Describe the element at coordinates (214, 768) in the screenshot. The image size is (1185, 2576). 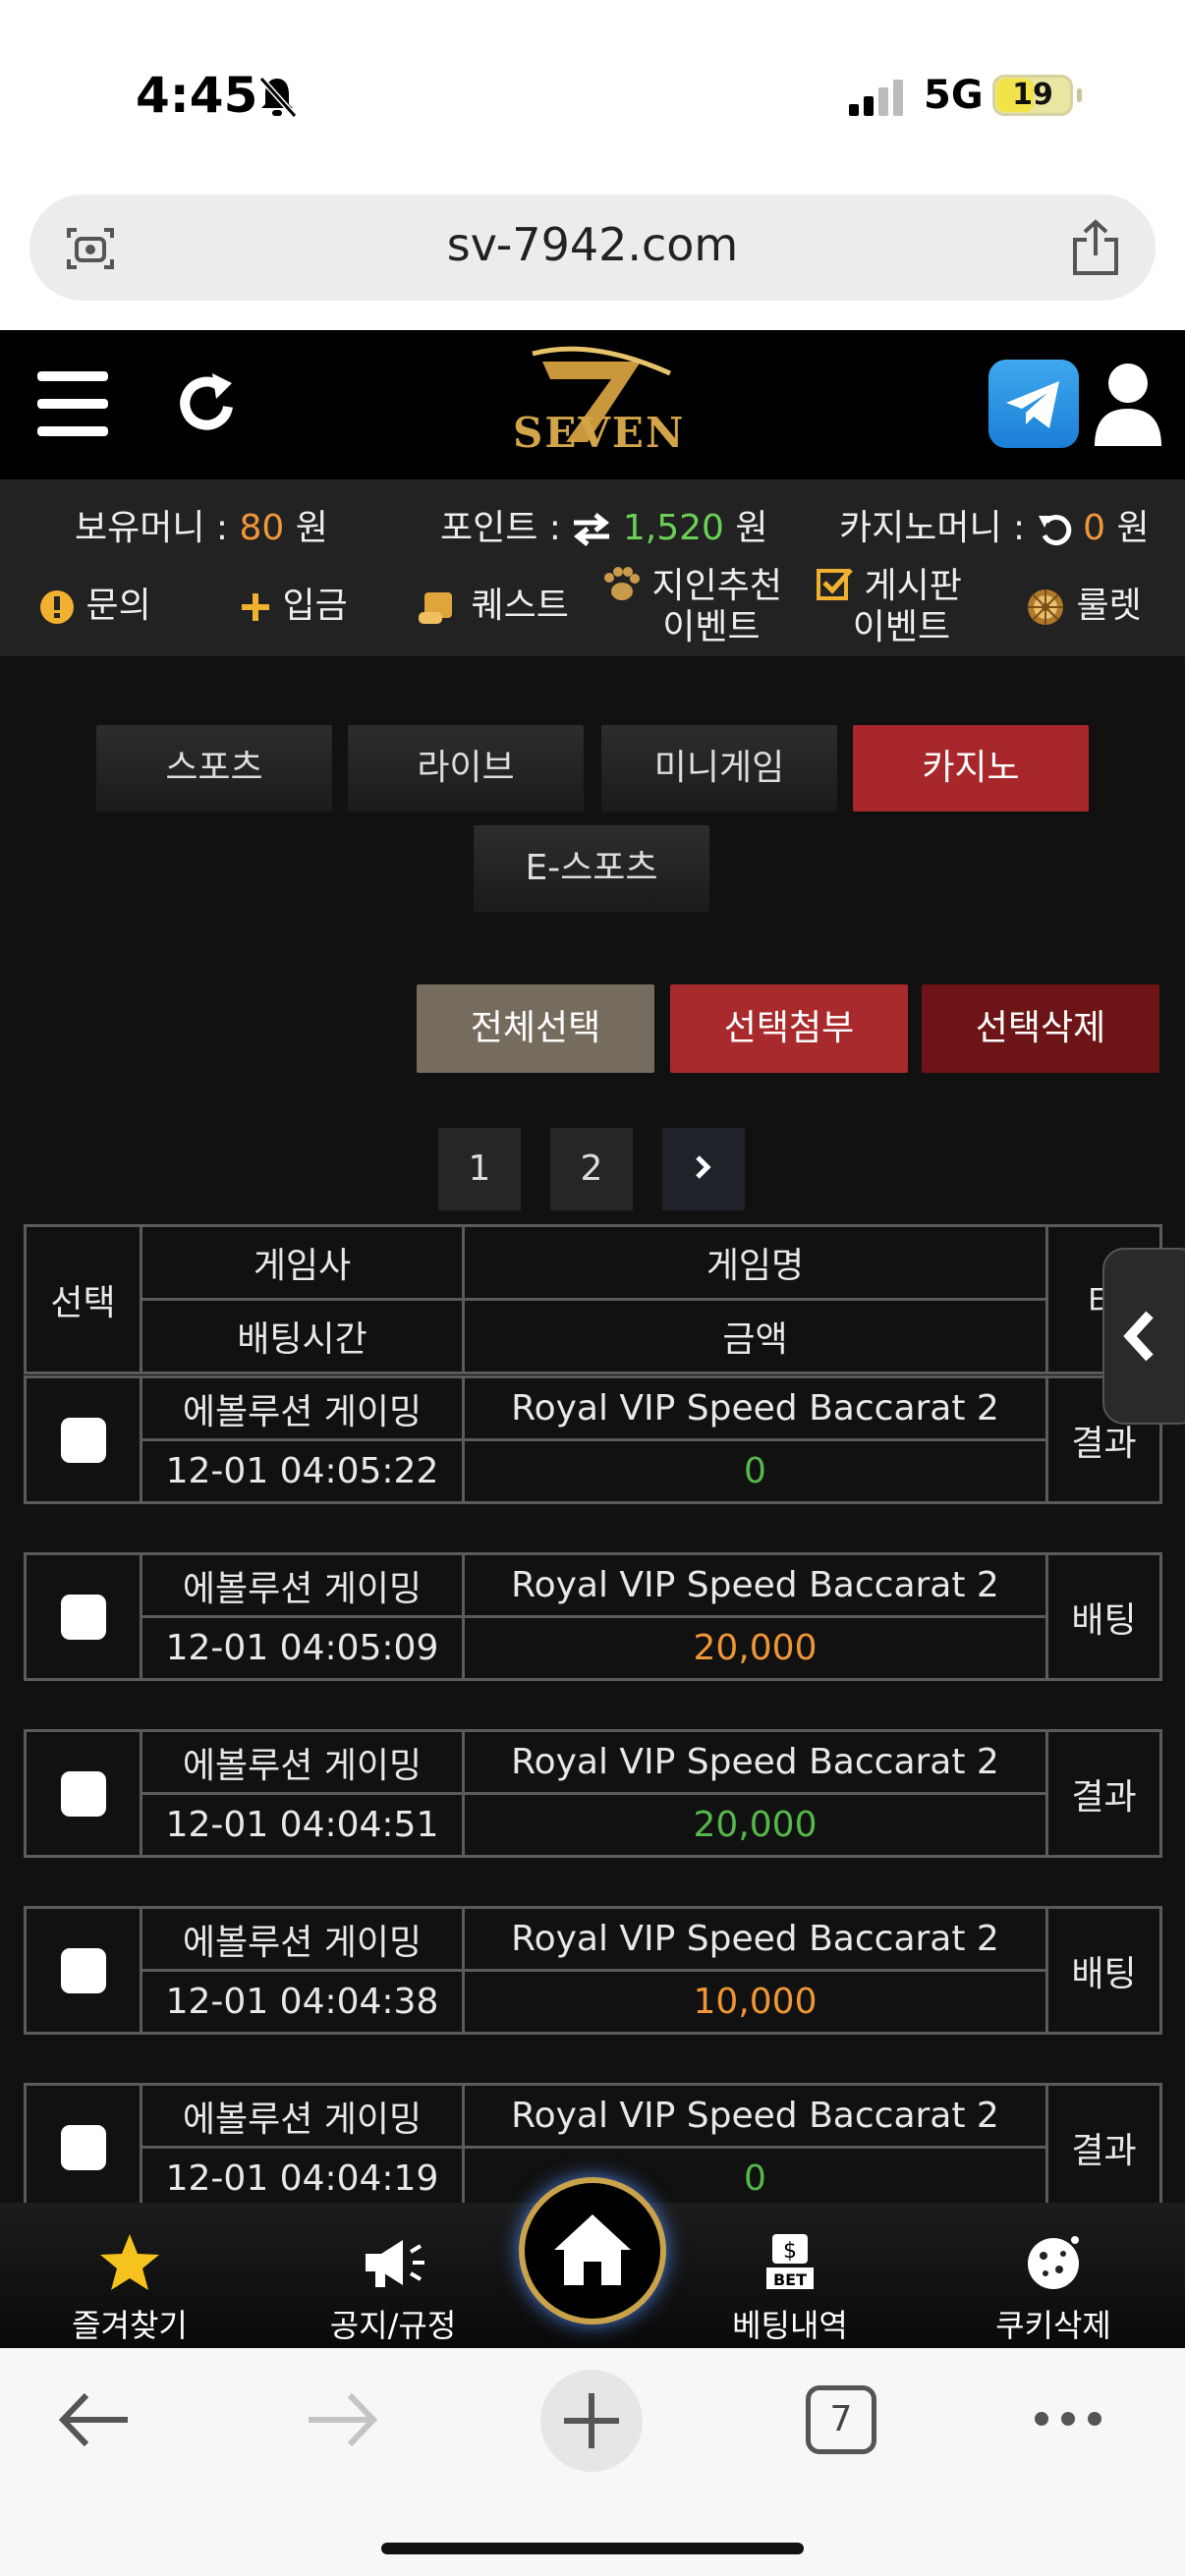
I see `tab-sports: 스포츠` at that location.